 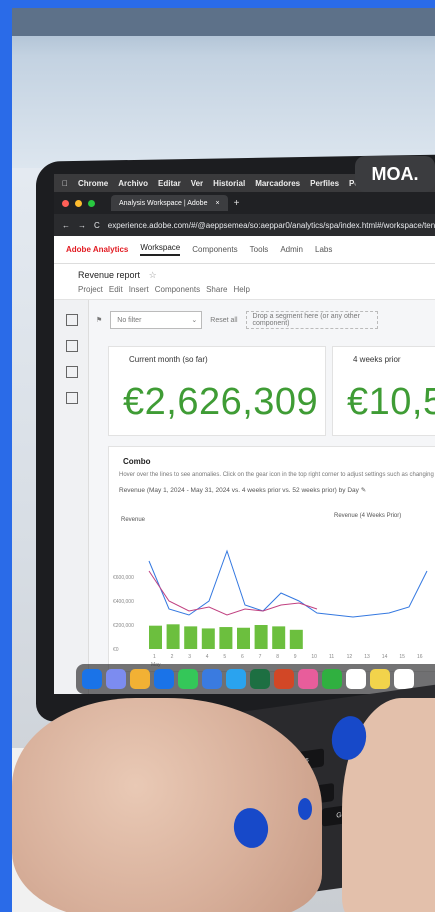 What do you see at coordinates (140, 679) in the screenshot?
I see `chrome-icon` at bounding box center [140, 679].